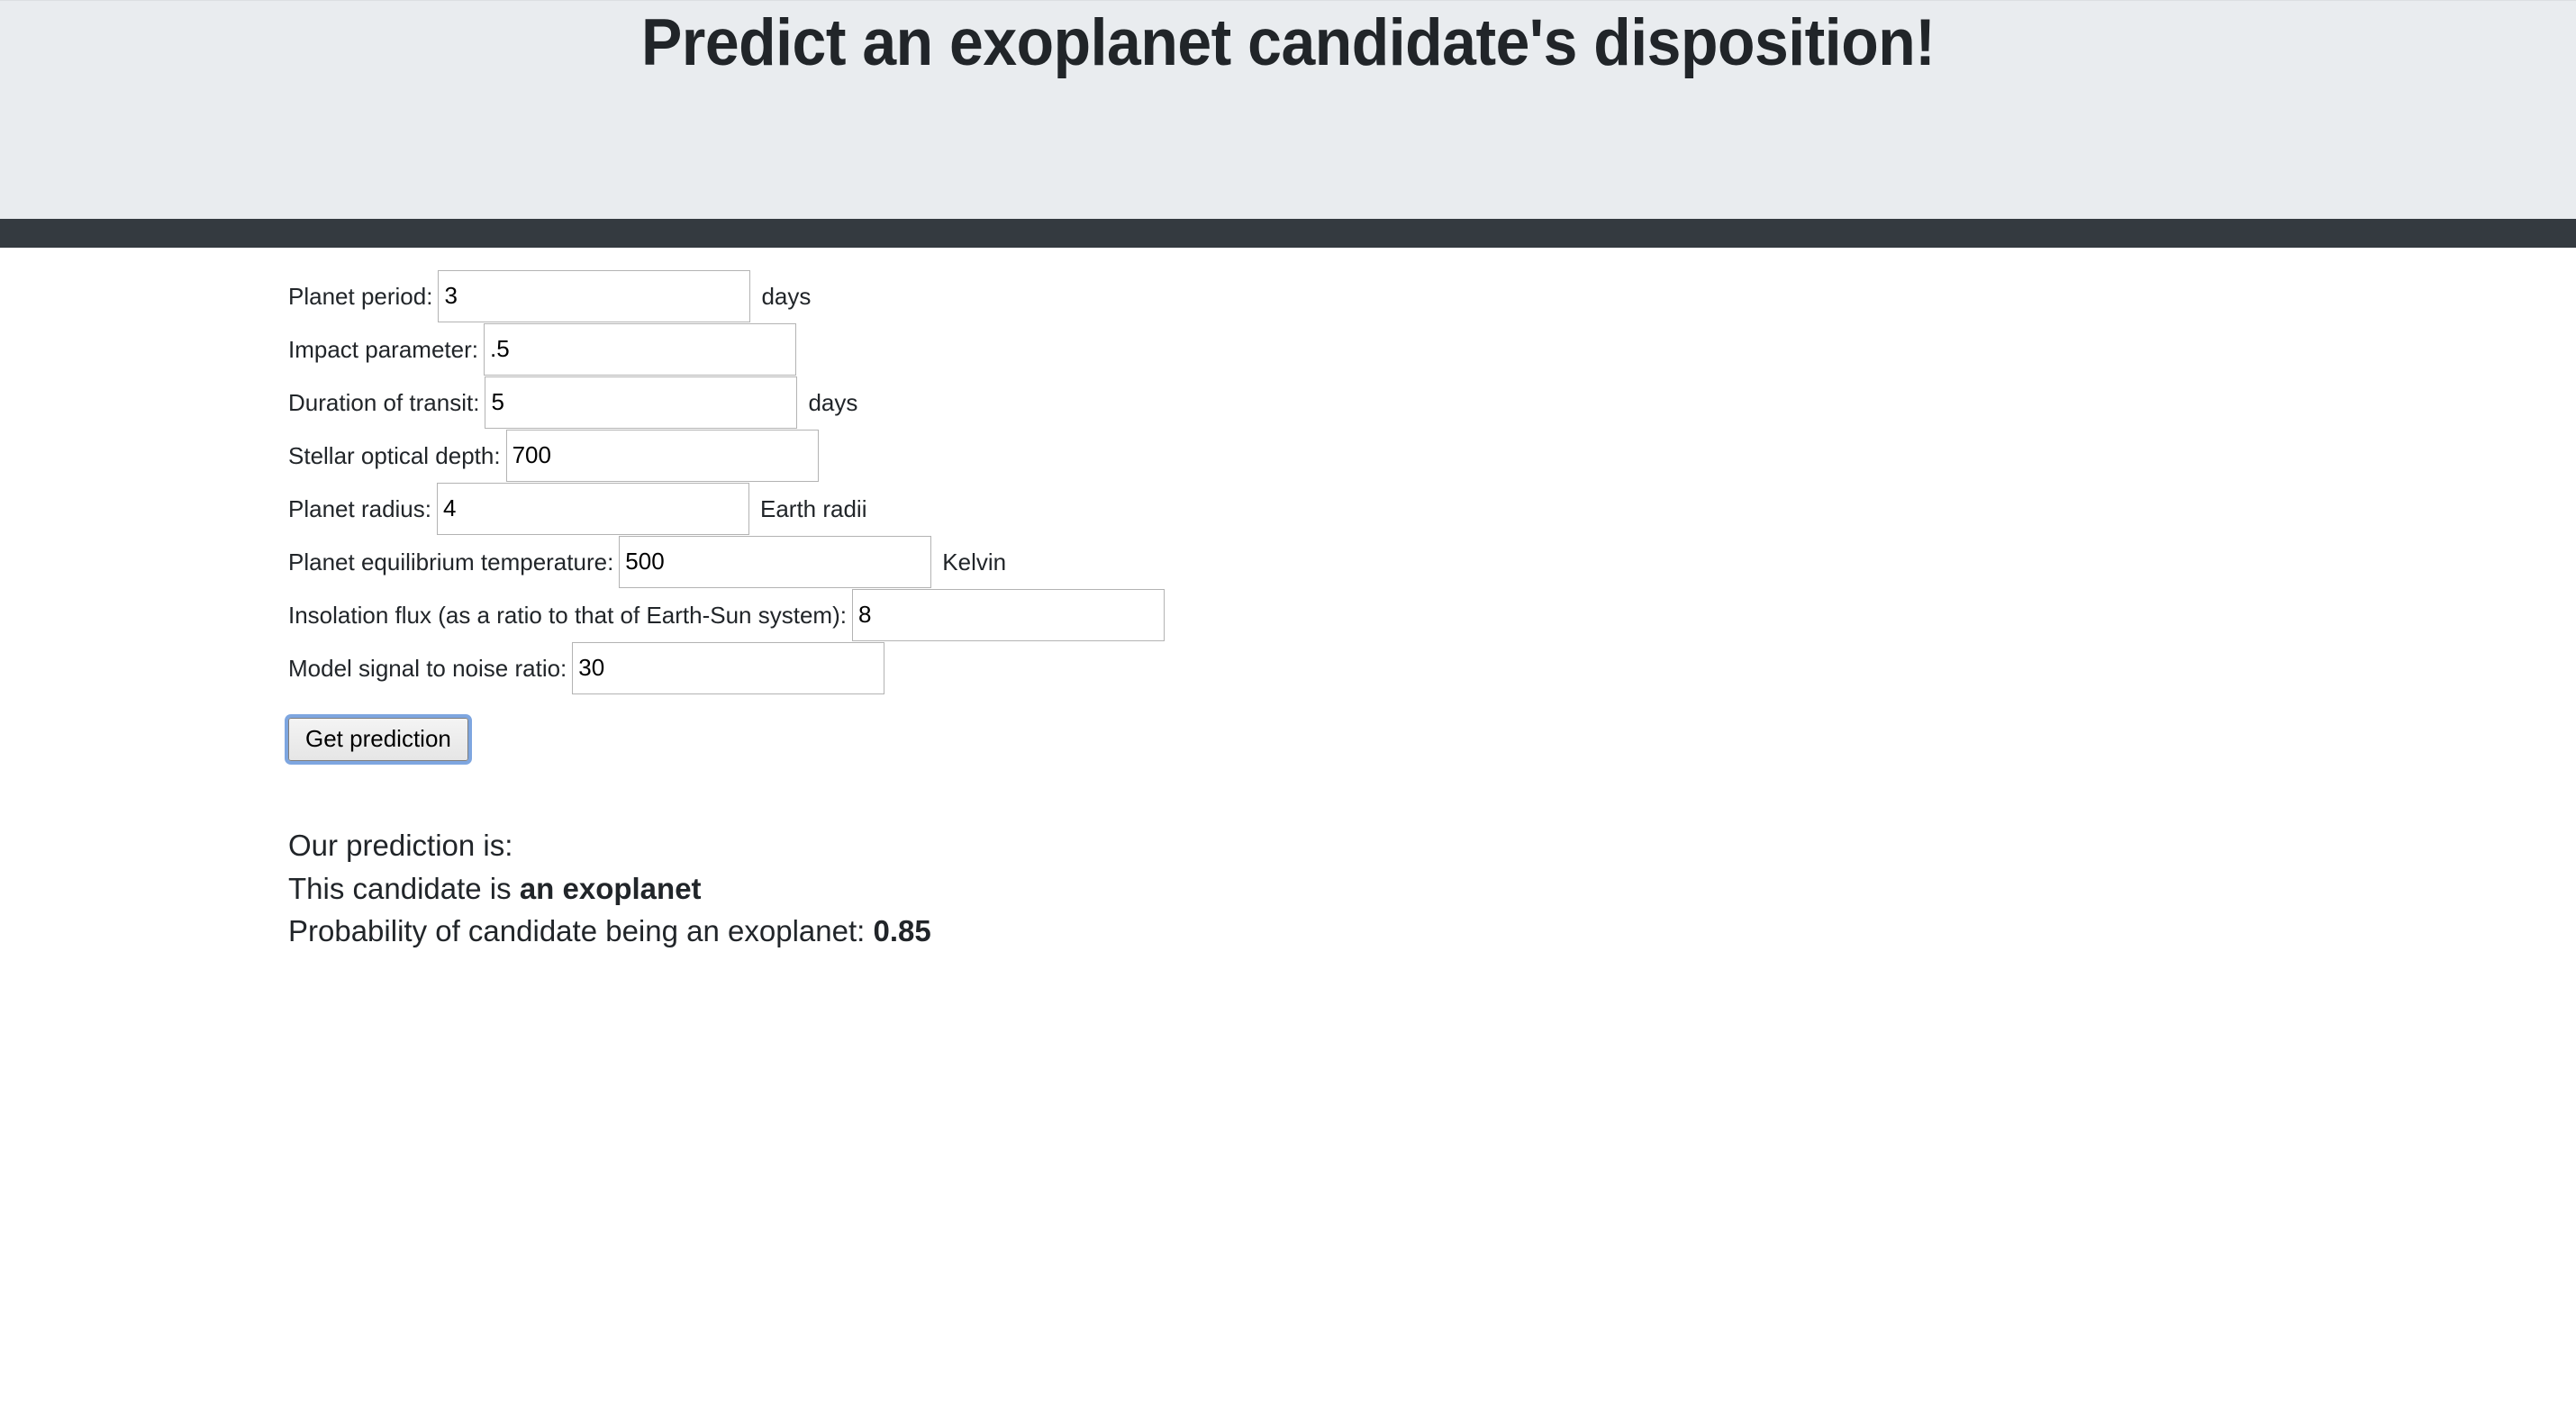  What do you see at coordinates (1432, 739) in the screenshot?
I see `submit-row: Get prediction` at bounding box center [1432, 739].